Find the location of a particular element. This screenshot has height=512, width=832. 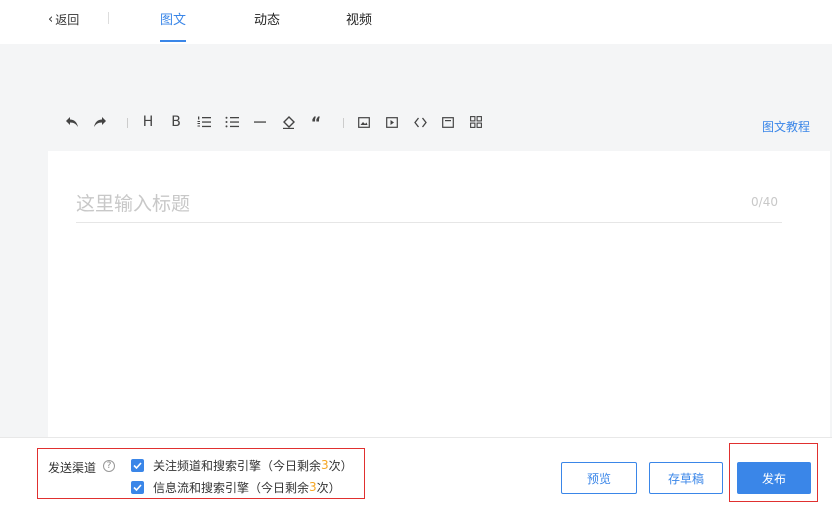

title-underline is located at coordinates (429, 222).